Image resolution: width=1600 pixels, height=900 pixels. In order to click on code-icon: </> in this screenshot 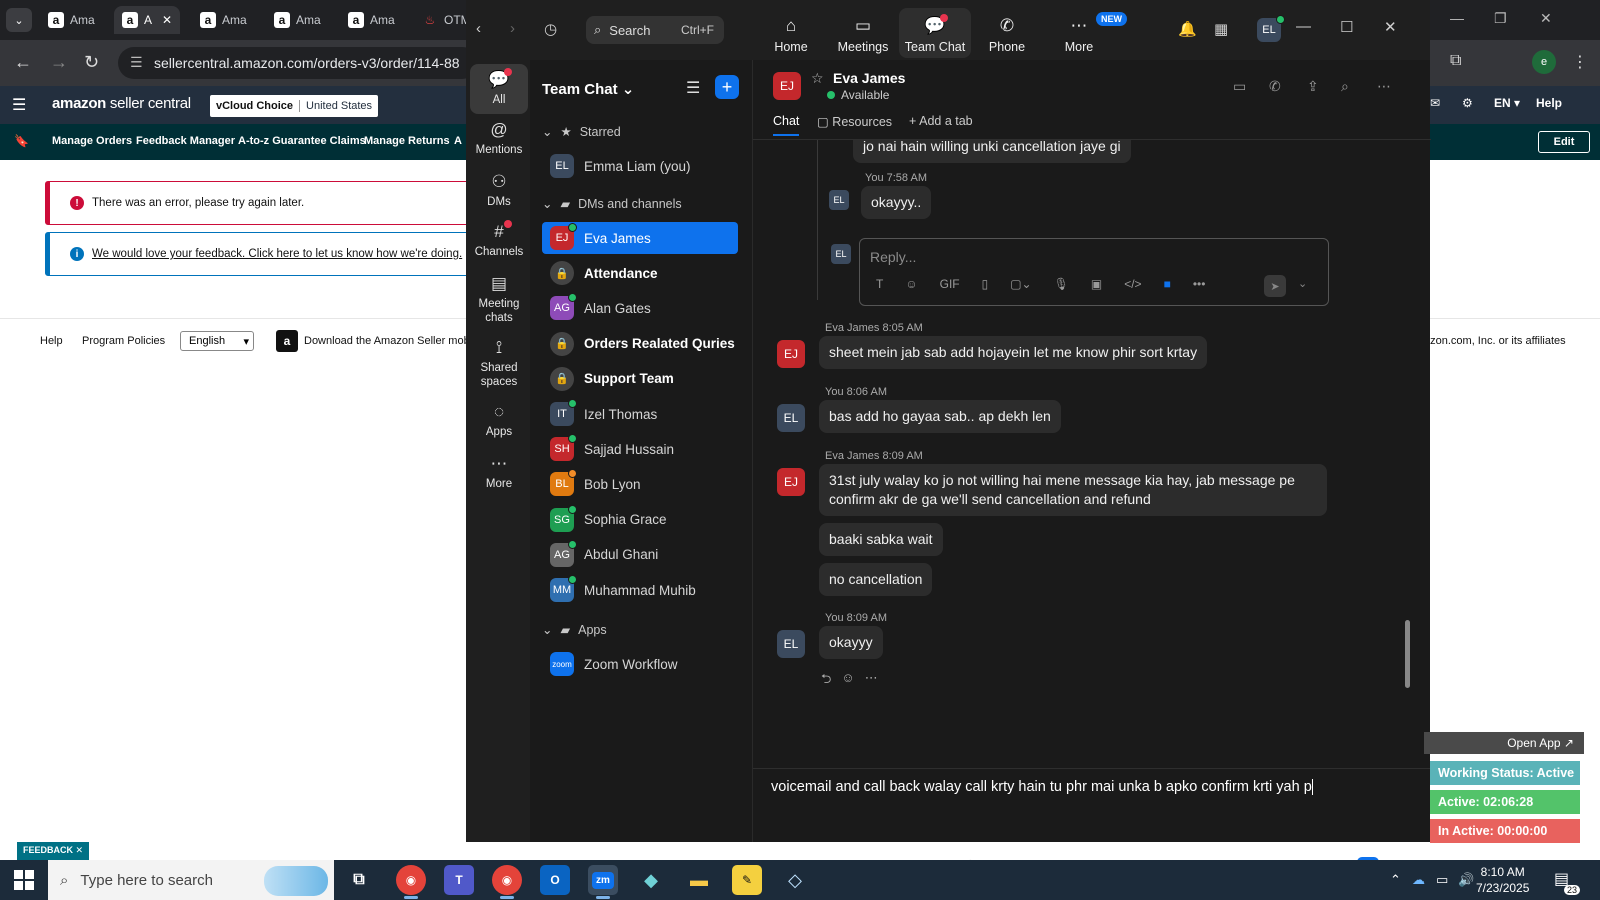, I will do `click(1132, 284)`.